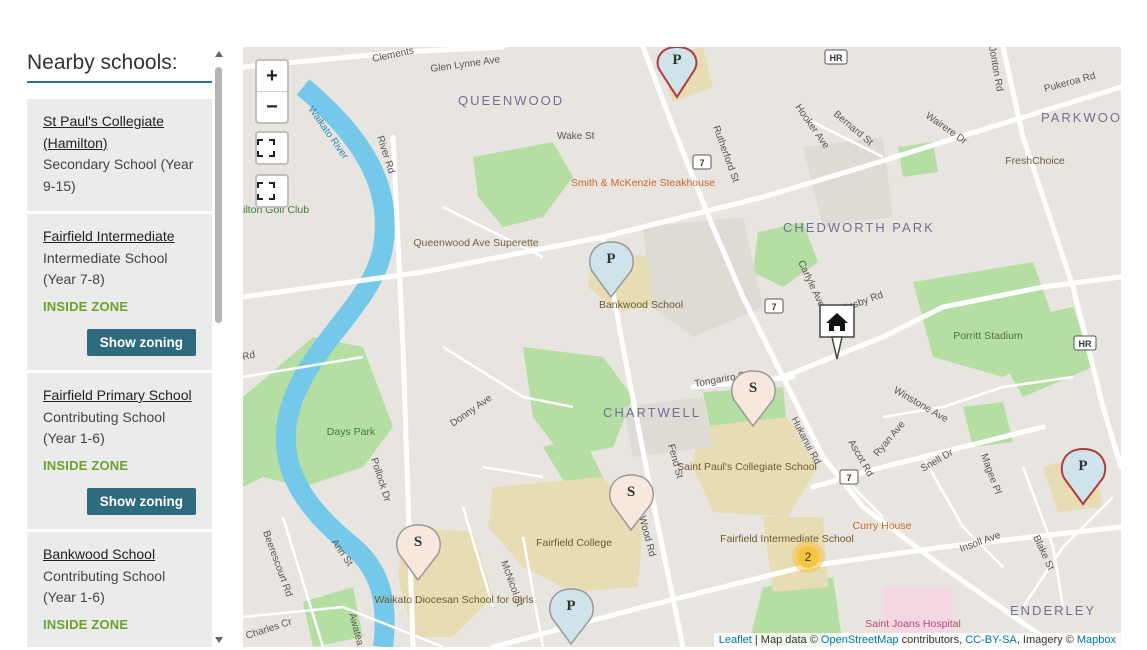 The height and width of the screenshot is (650, 1147). I want to click on road-label: Charles Cr, so click(269, 628).